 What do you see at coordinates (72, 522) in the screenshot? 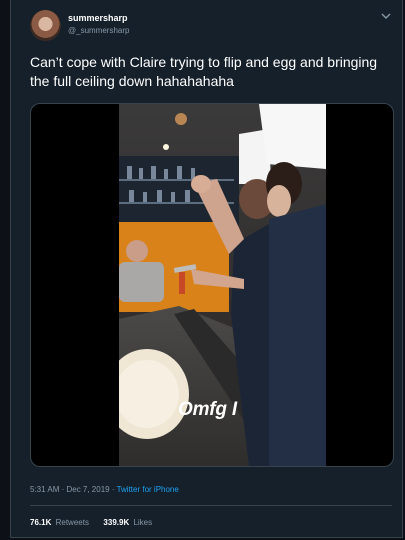
I see `retweets-label: Retweets` at bounding box center [72, 522].